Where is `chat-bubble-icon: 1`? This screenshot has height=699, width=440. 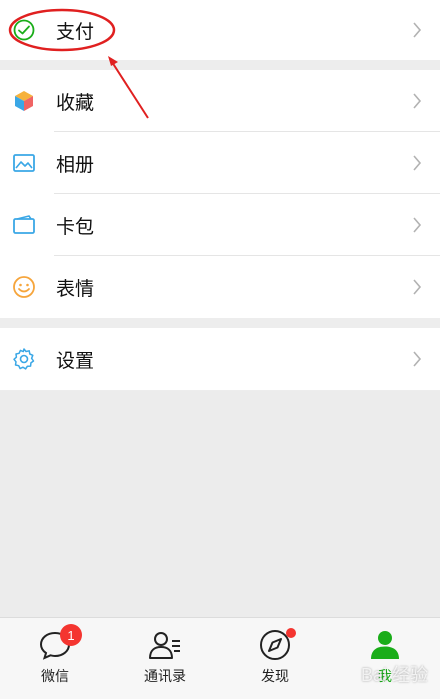
chat-bubble-icon: 1 is located at coordinates (60, 643).